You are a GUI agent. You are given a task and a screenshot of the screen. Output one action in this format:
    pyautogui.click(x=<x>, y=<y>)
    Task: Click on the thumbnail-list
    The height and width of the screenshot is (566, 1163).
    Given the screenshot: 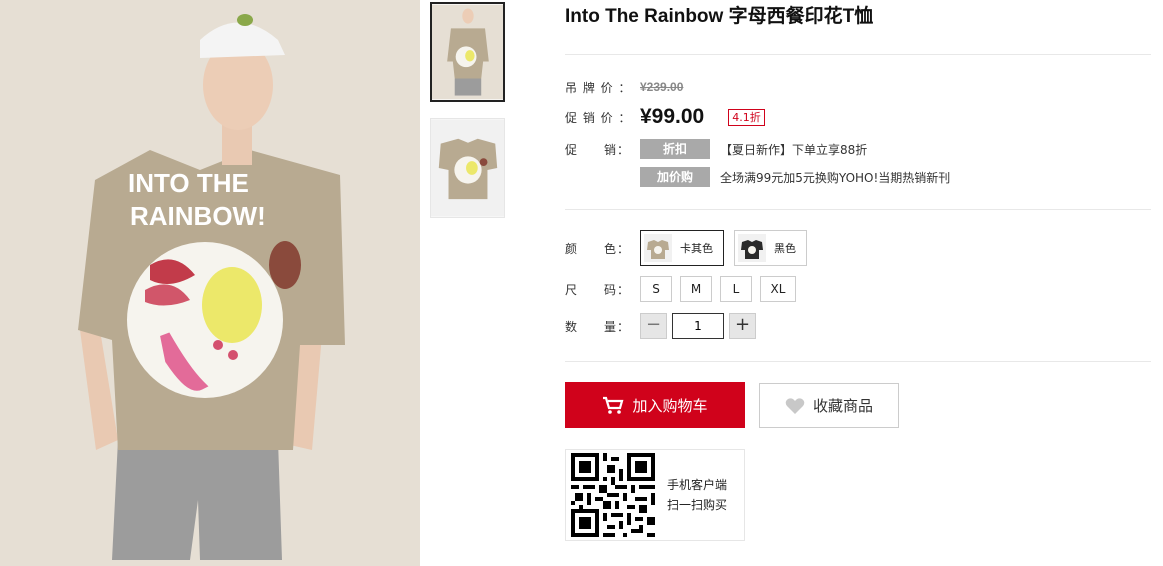 What is the action you would take?
    pyautogui.click(x=467, y=118)
    